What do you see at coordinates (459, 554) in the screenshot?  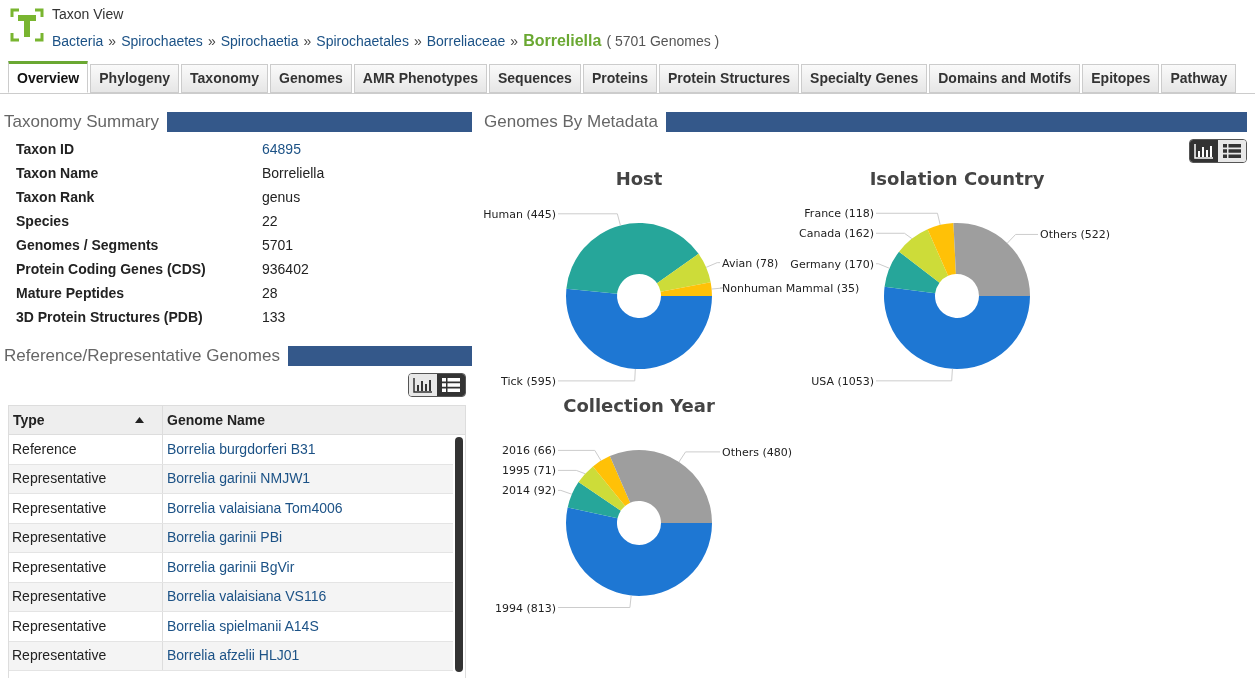 I see `scrollbar-thumb` at bounding box center [459, 554].